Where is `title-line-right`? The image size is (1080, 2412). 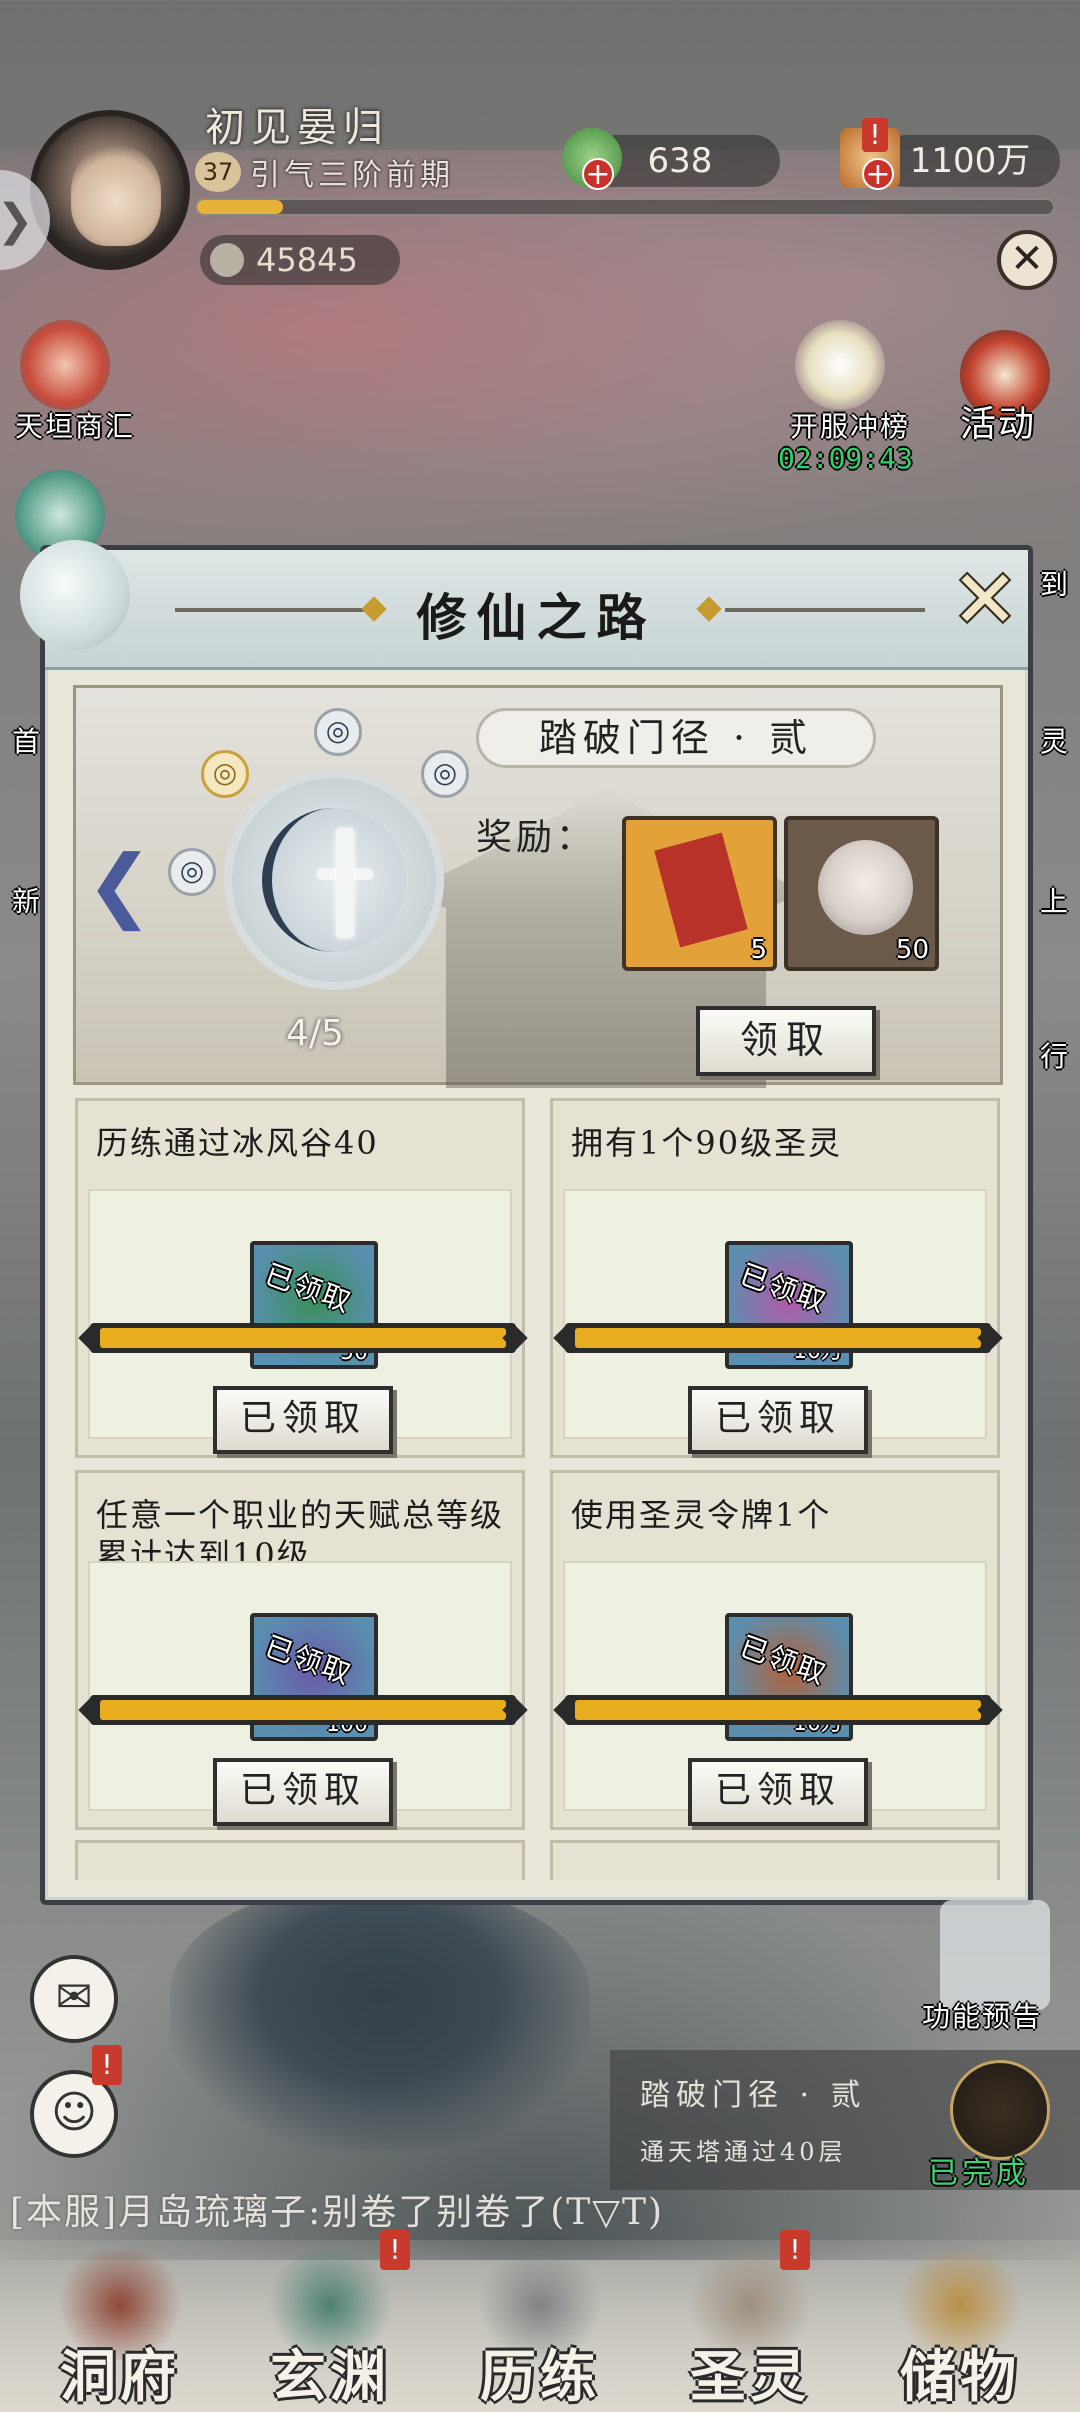 title-line-right is located at coordinates (825, 610).